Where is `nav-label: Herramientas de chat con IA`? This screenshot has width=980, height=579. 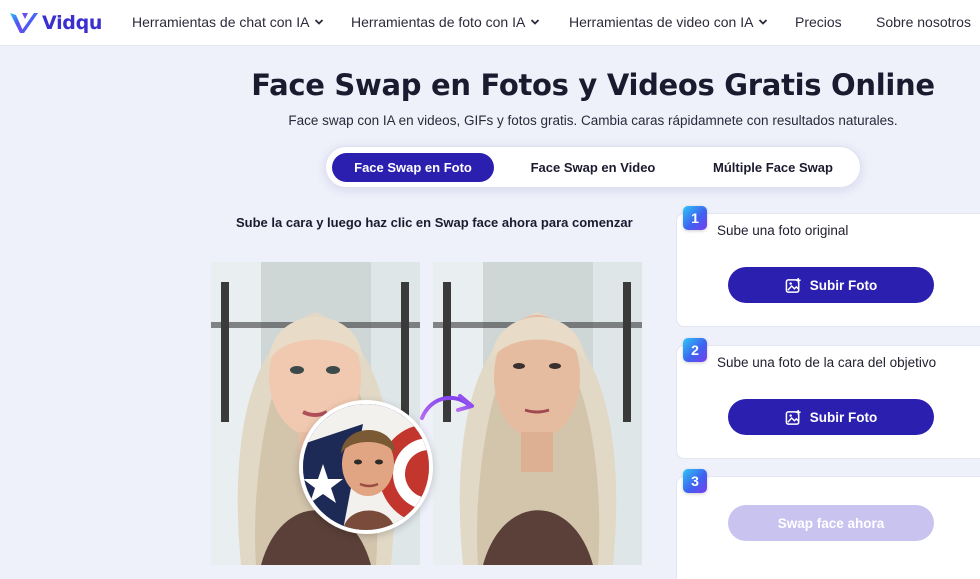
nav-label: Herramientas de chat con IA is located at coordinates (221, 22).